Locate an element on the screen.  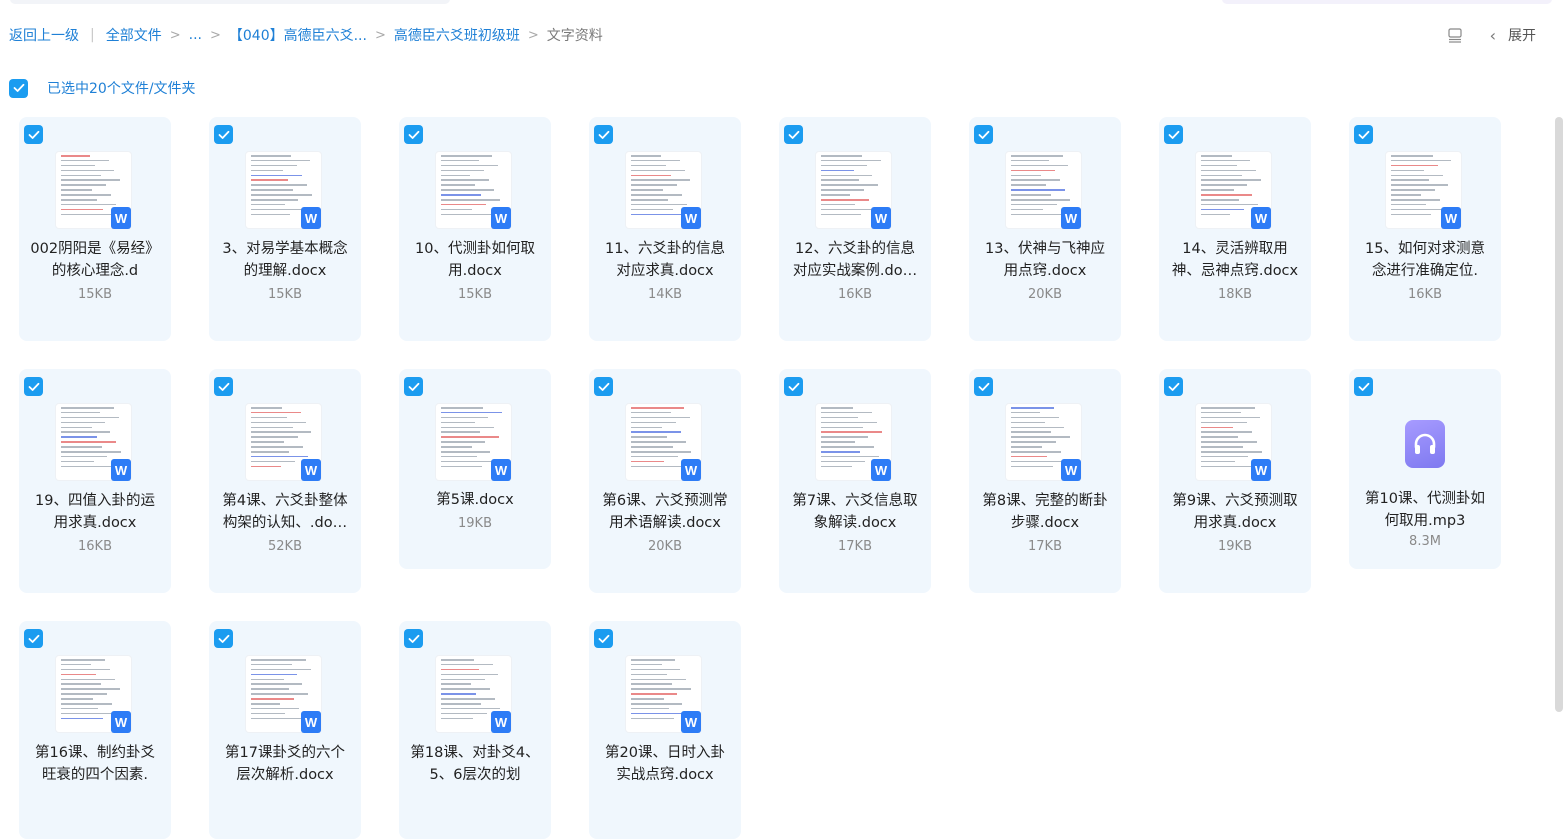
select-all-bar: 已选中20个文件/文件夹 is located at coordinates (102, 88).